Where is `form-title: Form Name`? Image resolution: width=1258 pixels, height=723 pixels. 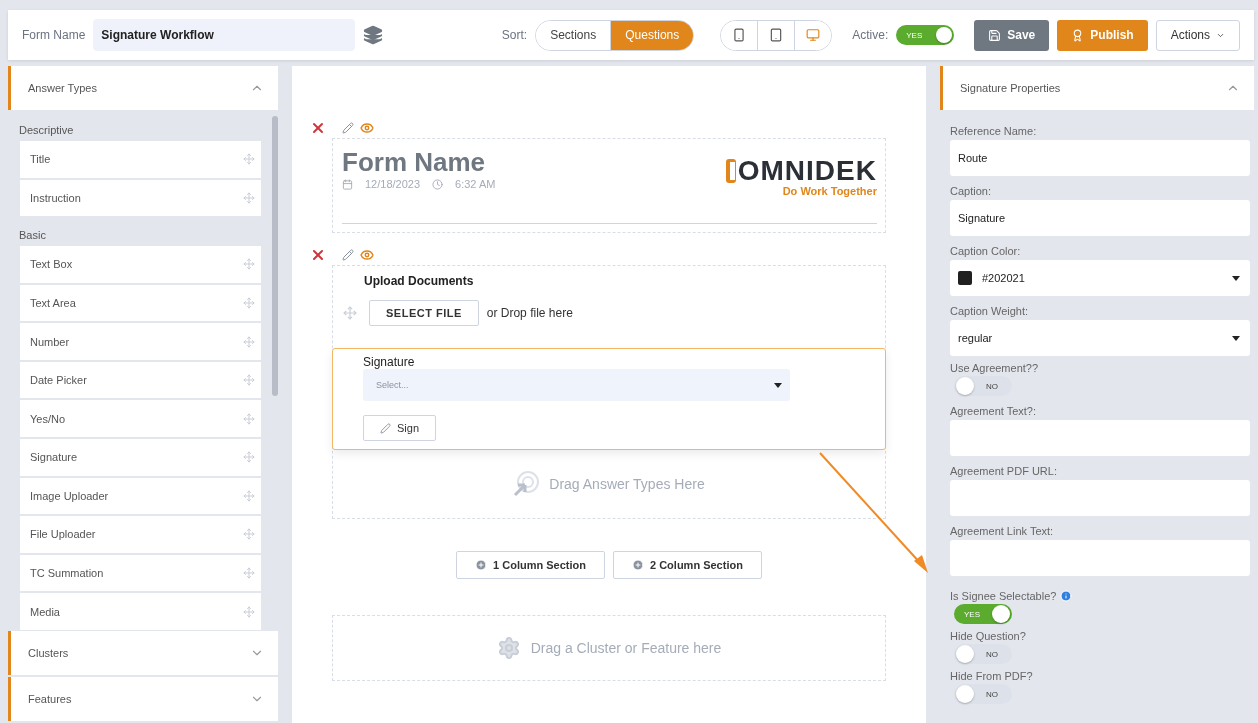
form-title: Form Name is located at coordinates (414, 162).